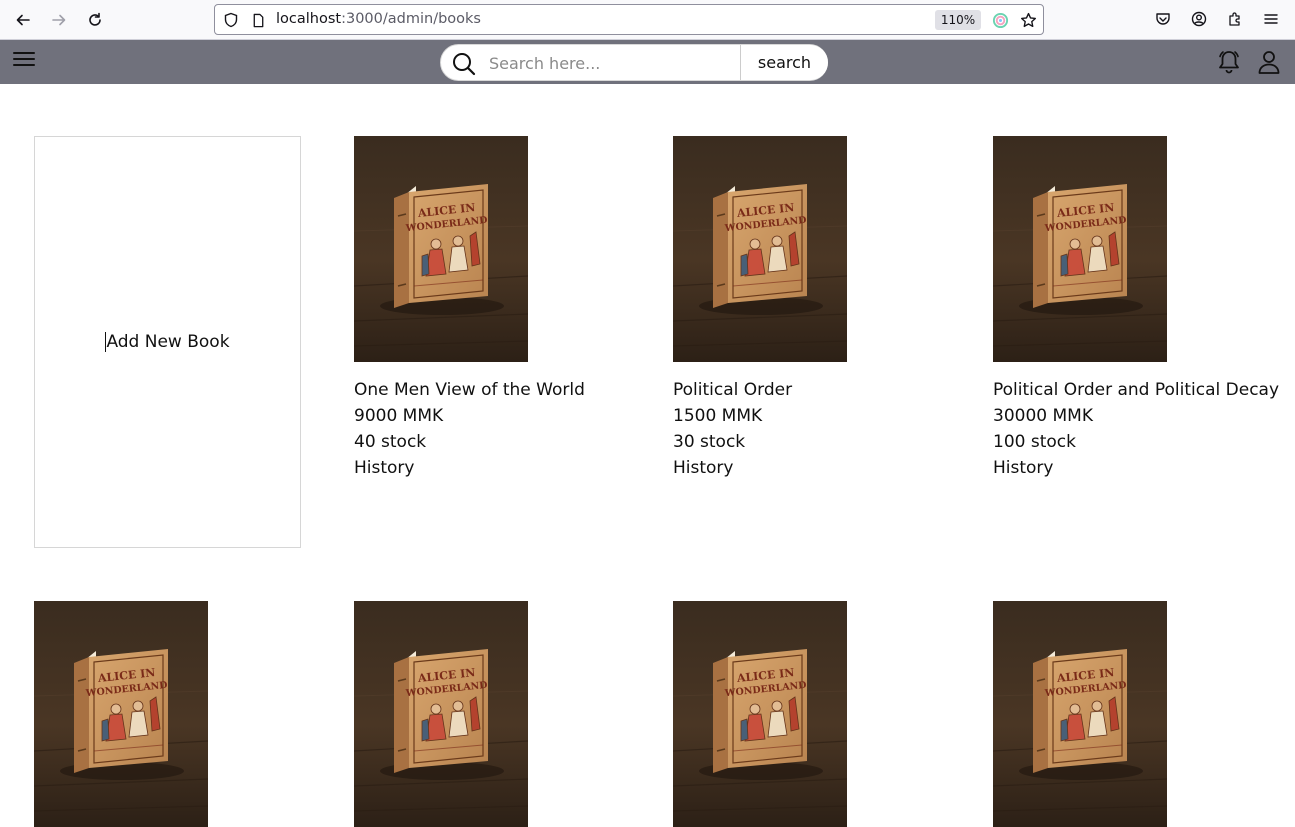  What do you see at coordinates (1028, 20) in the screenshot?
I see `bookmark-star-icon` at bounding box center [1028, 20].